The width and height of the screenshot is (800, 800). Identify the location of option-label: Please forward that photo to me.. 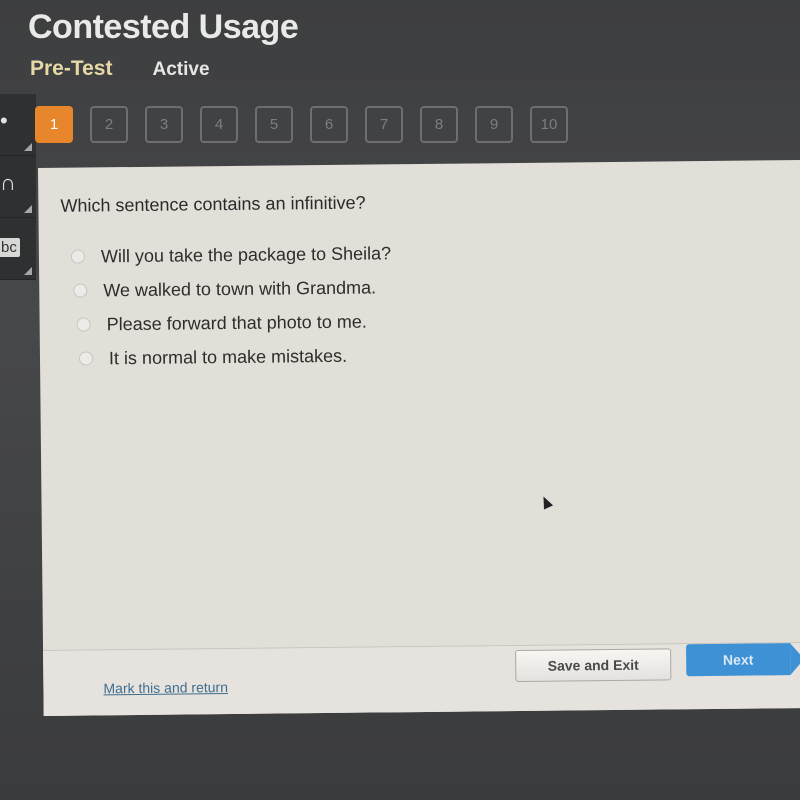
(236, 322).